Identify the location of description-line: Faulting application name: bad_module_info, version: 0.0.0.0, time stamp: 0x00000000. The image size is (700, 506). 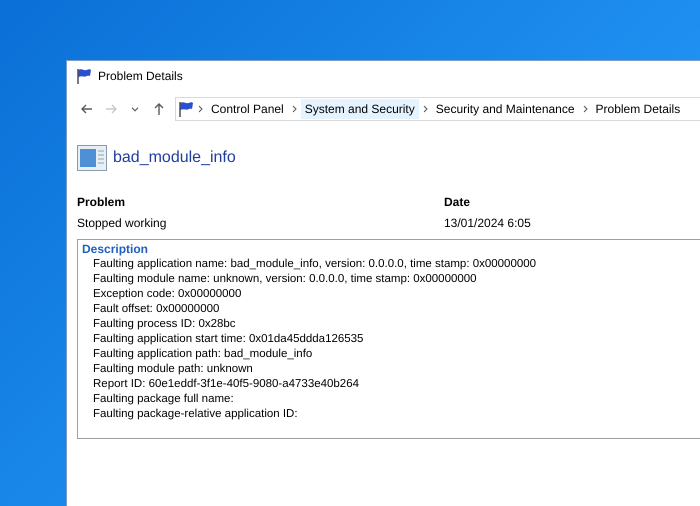
(315, 264).